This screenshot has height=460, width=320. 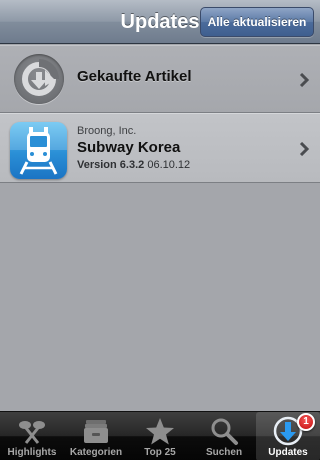 I want to click on app-version-info: Version 6.3.2 06.10.12, so click(x=133, y=165).